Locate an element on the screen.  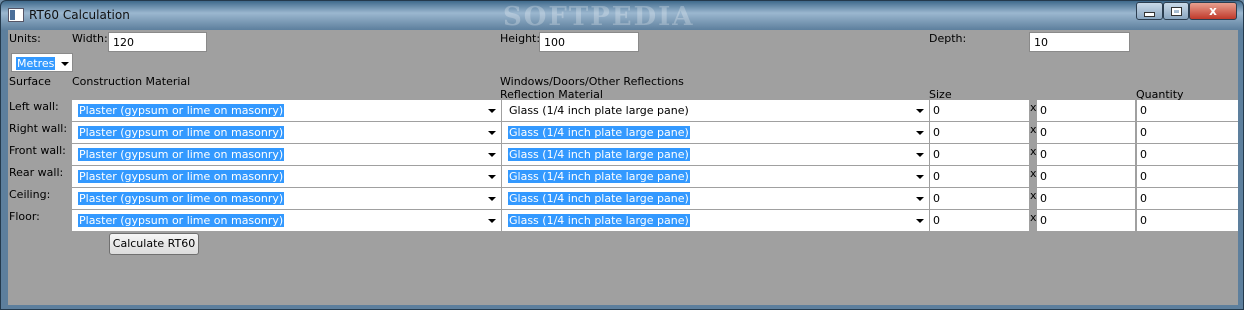
surface-label: Right wall: is located at coordinates (38, 128).